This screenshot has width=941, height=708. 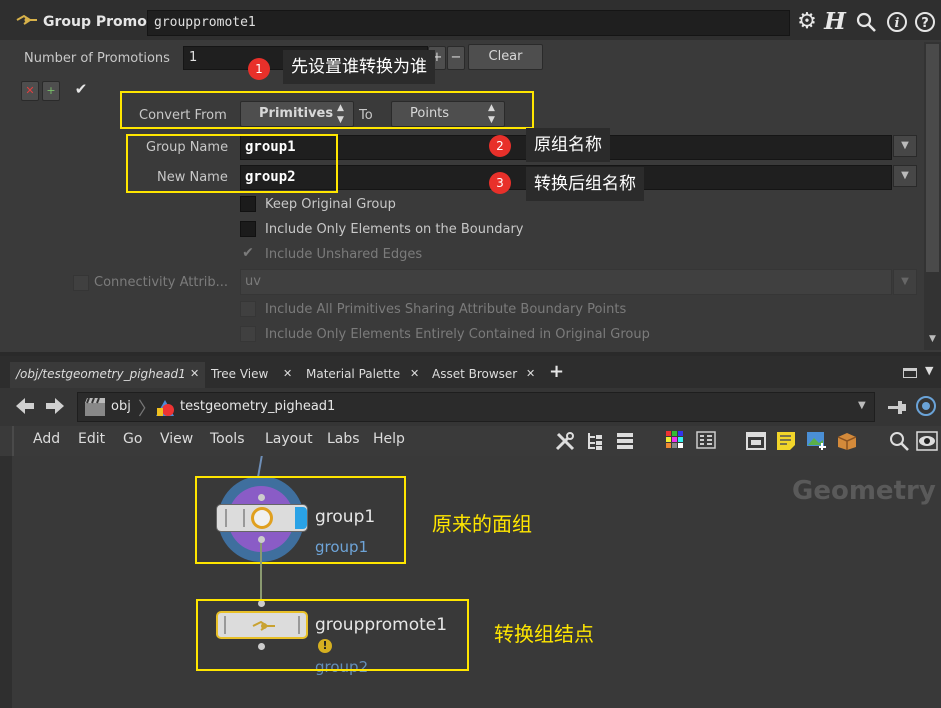 What do you see at coordinates (107, 375) in the screenshot?
I see `tab-network: /obj/testgeometry_pighead1 ✕` at bounding box center [107, 375].